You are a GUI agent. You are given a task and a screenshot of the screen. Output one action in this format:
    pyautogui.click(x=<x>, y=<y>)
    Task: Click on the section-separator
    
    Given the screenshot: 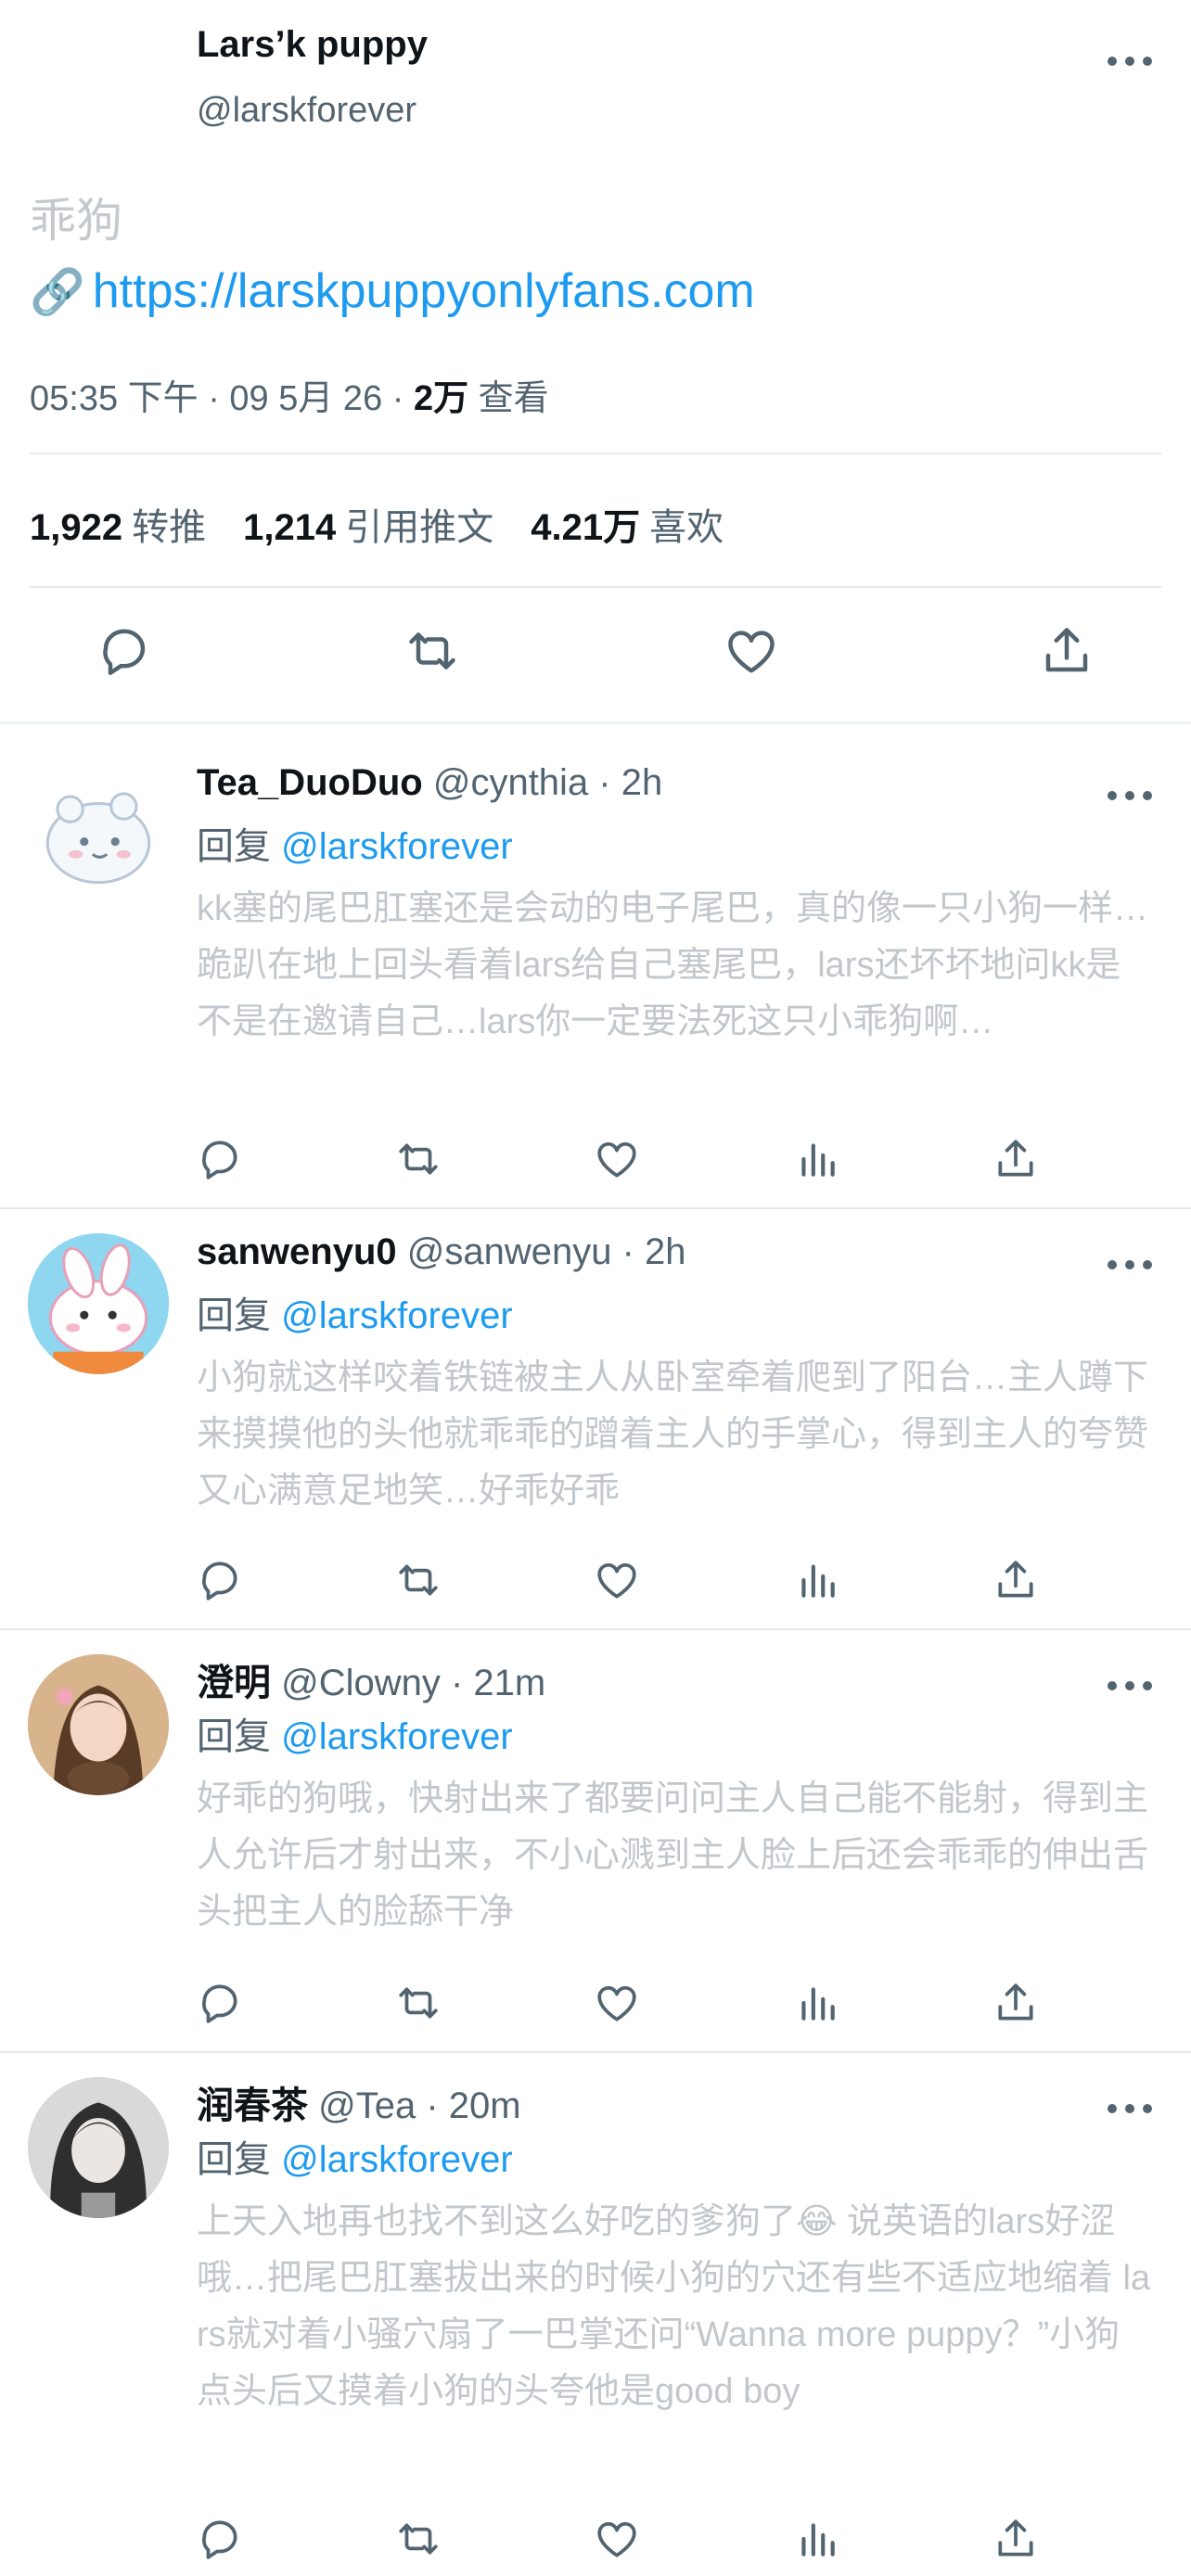 What is the action you would take?
    pyautogui.click(x=595, y=722)
    